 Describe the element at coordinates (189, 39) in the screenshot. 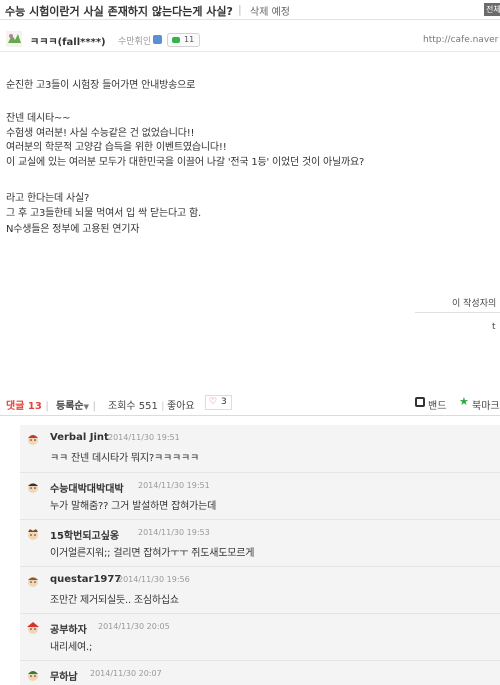

I see `comment-count: 11` at that location.